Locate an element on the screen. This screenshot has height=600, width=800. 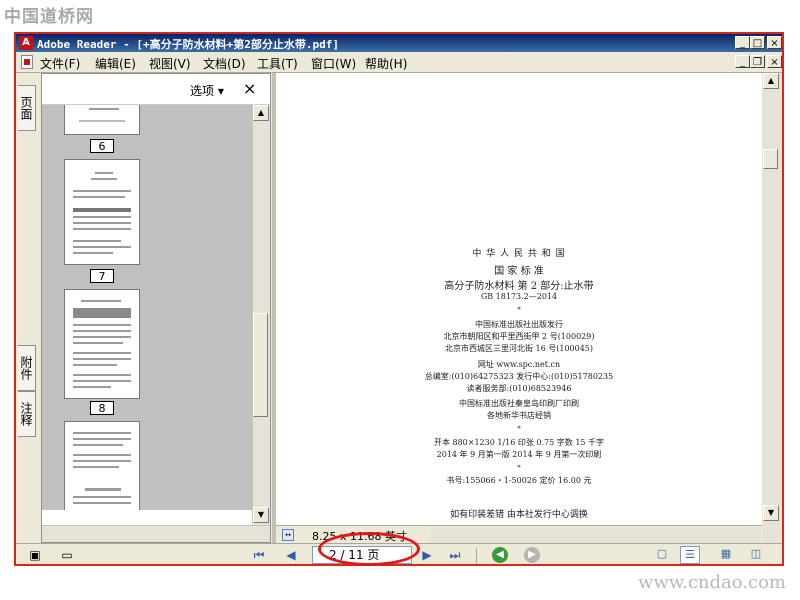
doc-line: 中国标准出版社出版发行 is located at coordinates (519, 324).